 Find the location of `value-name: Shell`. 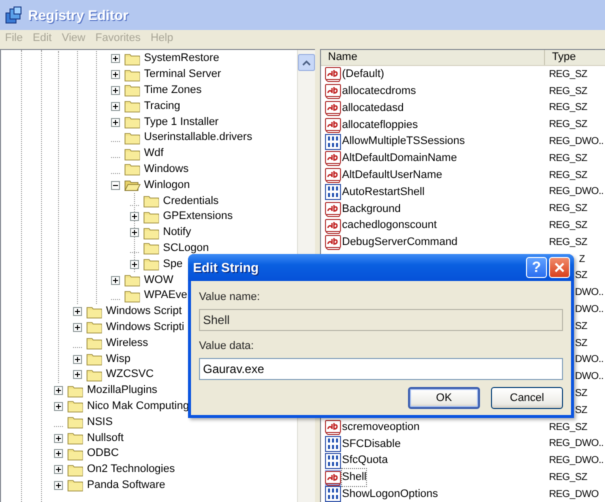

value-name: Shell is located at coordinates (354, 477).